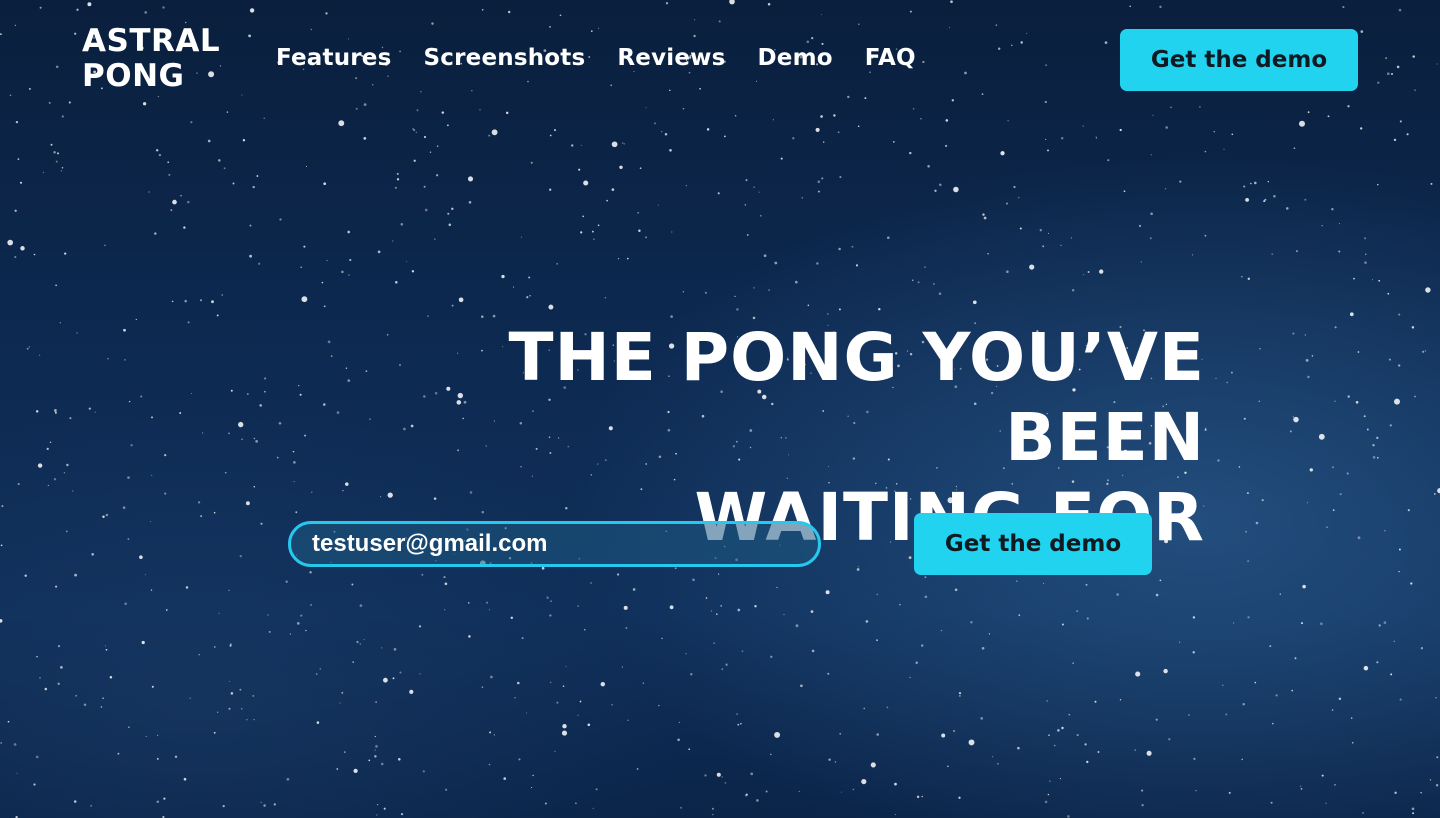  Describe the element at coordinates (151, 41) in the screenshot. I see `logo-line-1: ASTRAL` at that location.